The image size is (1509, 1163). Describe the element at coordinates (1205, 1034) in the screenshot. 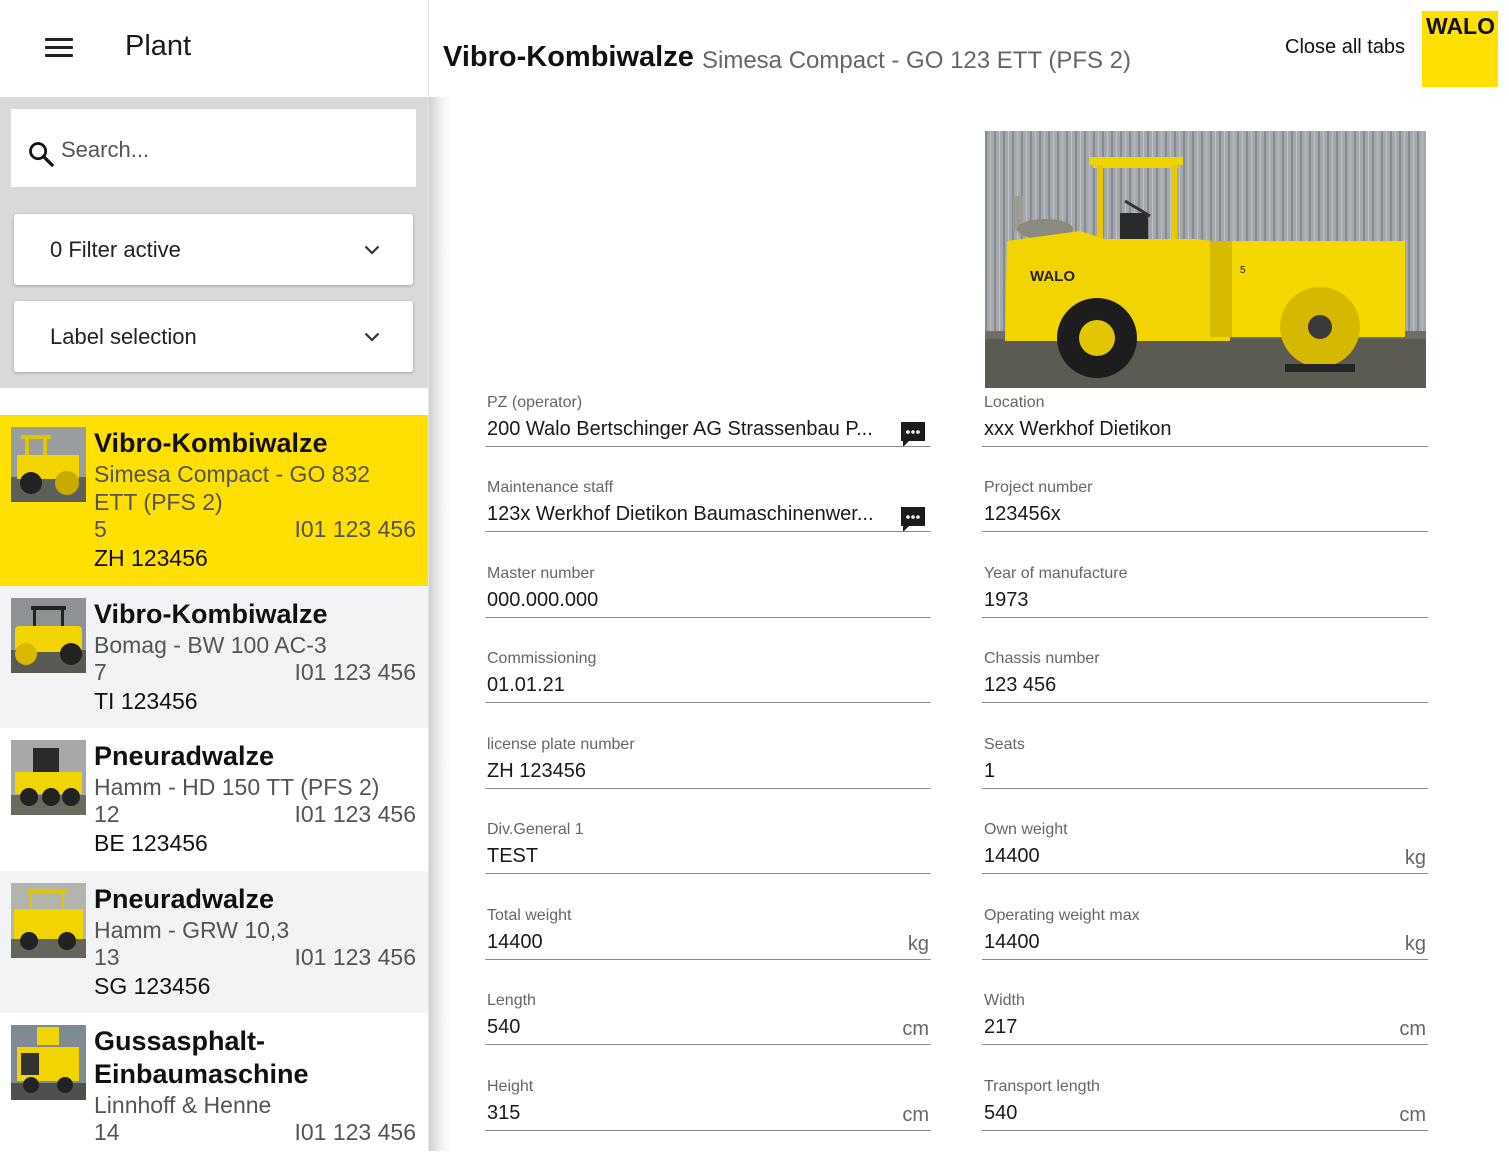

I see `field-width: Width 217 cm` at that location.